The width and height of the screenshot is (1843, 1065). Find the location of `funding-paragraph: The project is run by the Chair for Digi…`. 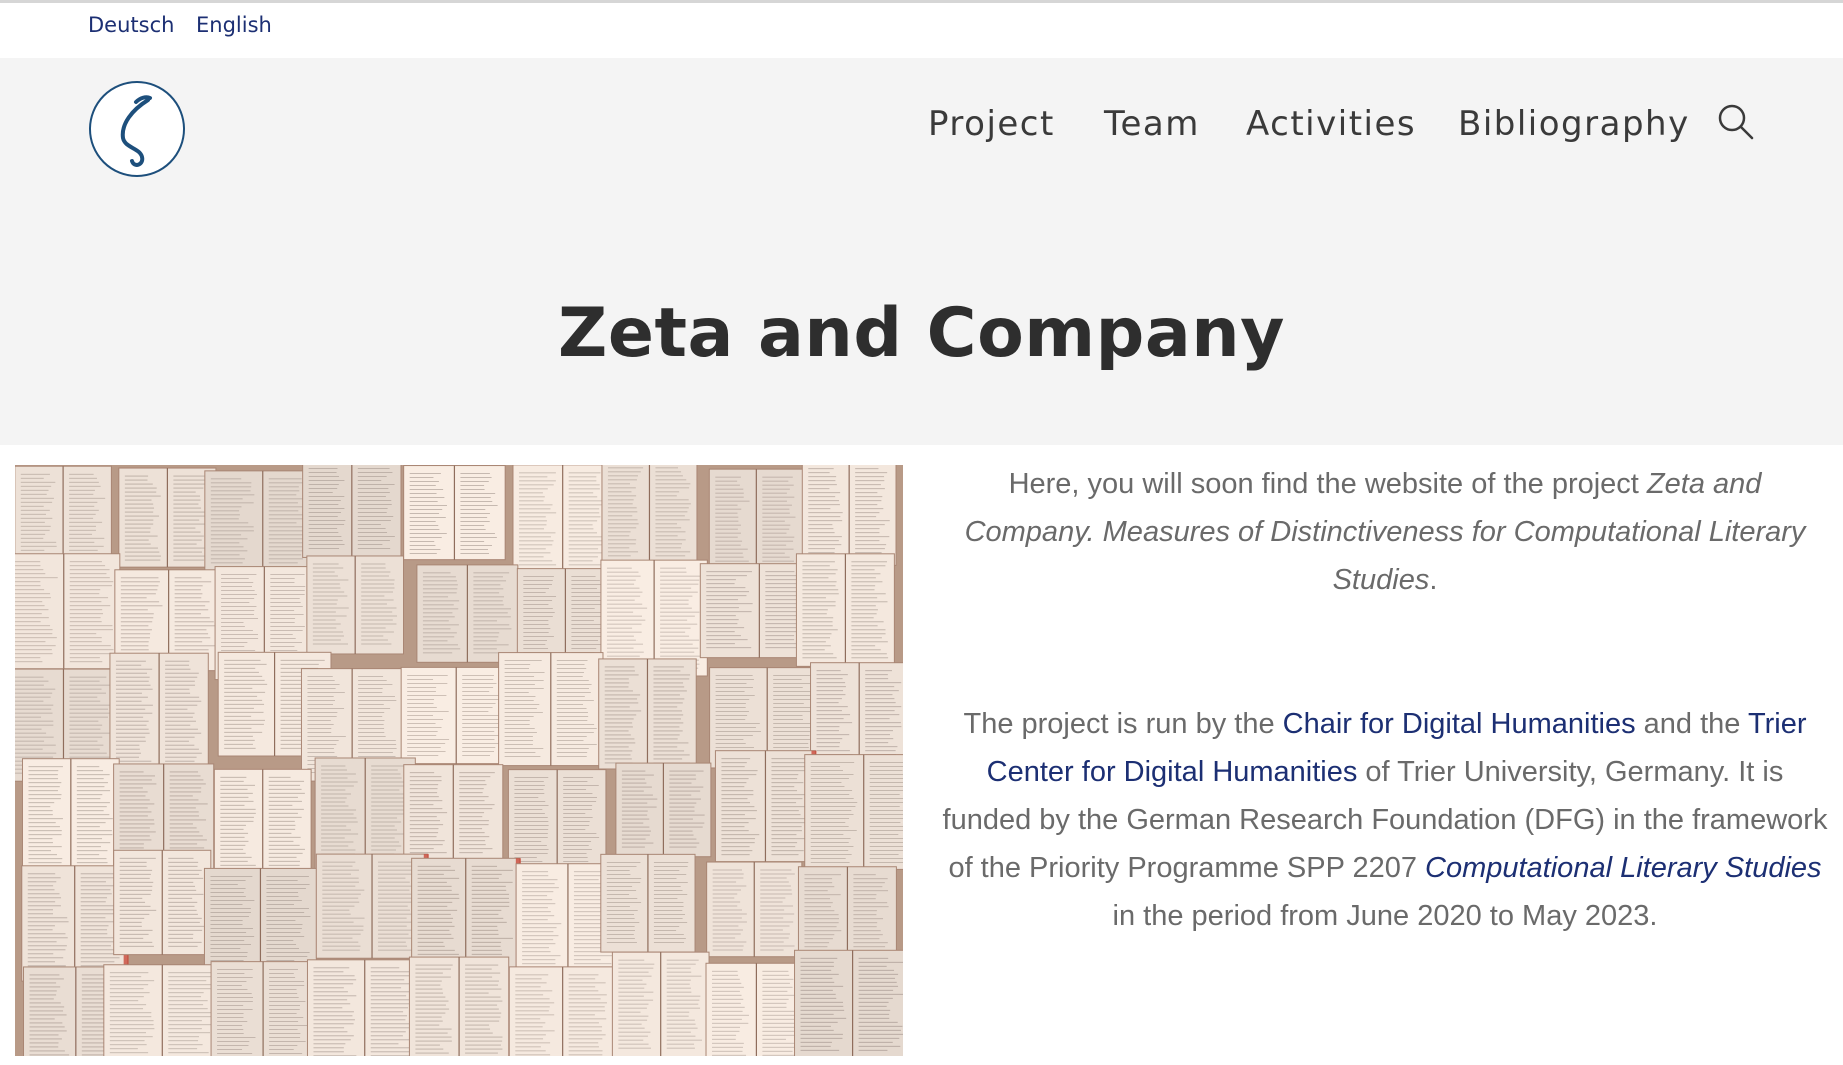

funding-paragraph: The project is run by the Chair for Digi… is located at coordinates (1385, 820).